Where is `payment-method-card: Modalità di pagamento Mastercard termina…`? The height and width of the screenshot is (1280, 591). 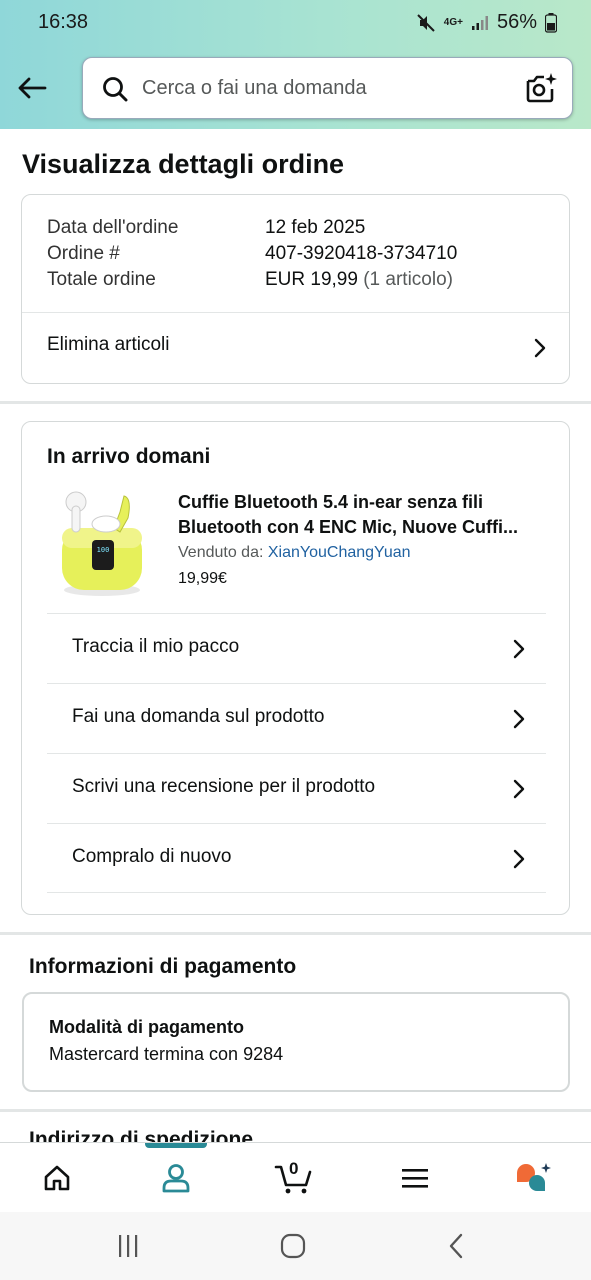
payment-method-card: Modalità di pagamento Mastercard termina… is located at coordinates (296, 1042).